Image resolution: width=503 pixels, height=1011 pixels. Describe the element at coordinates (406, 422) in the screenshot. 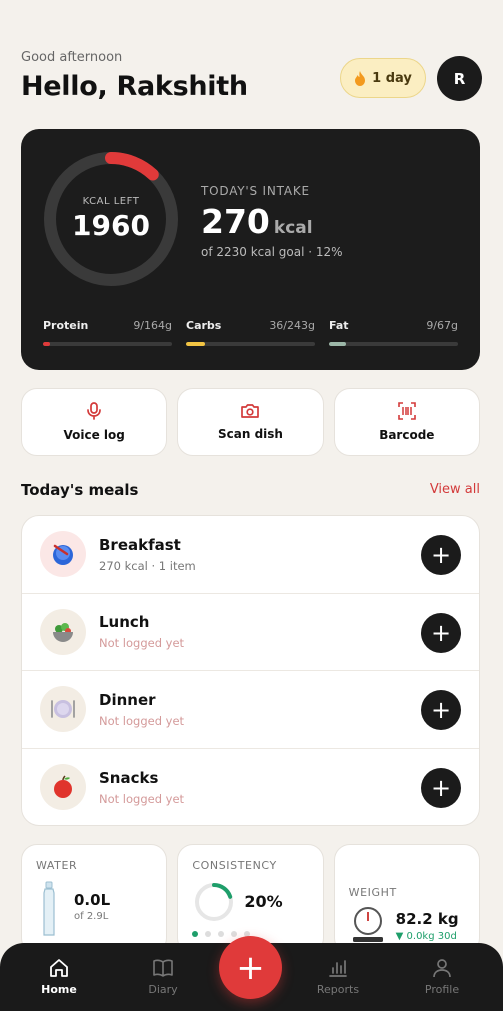

I see `barcode-button: Barcode` at that location.